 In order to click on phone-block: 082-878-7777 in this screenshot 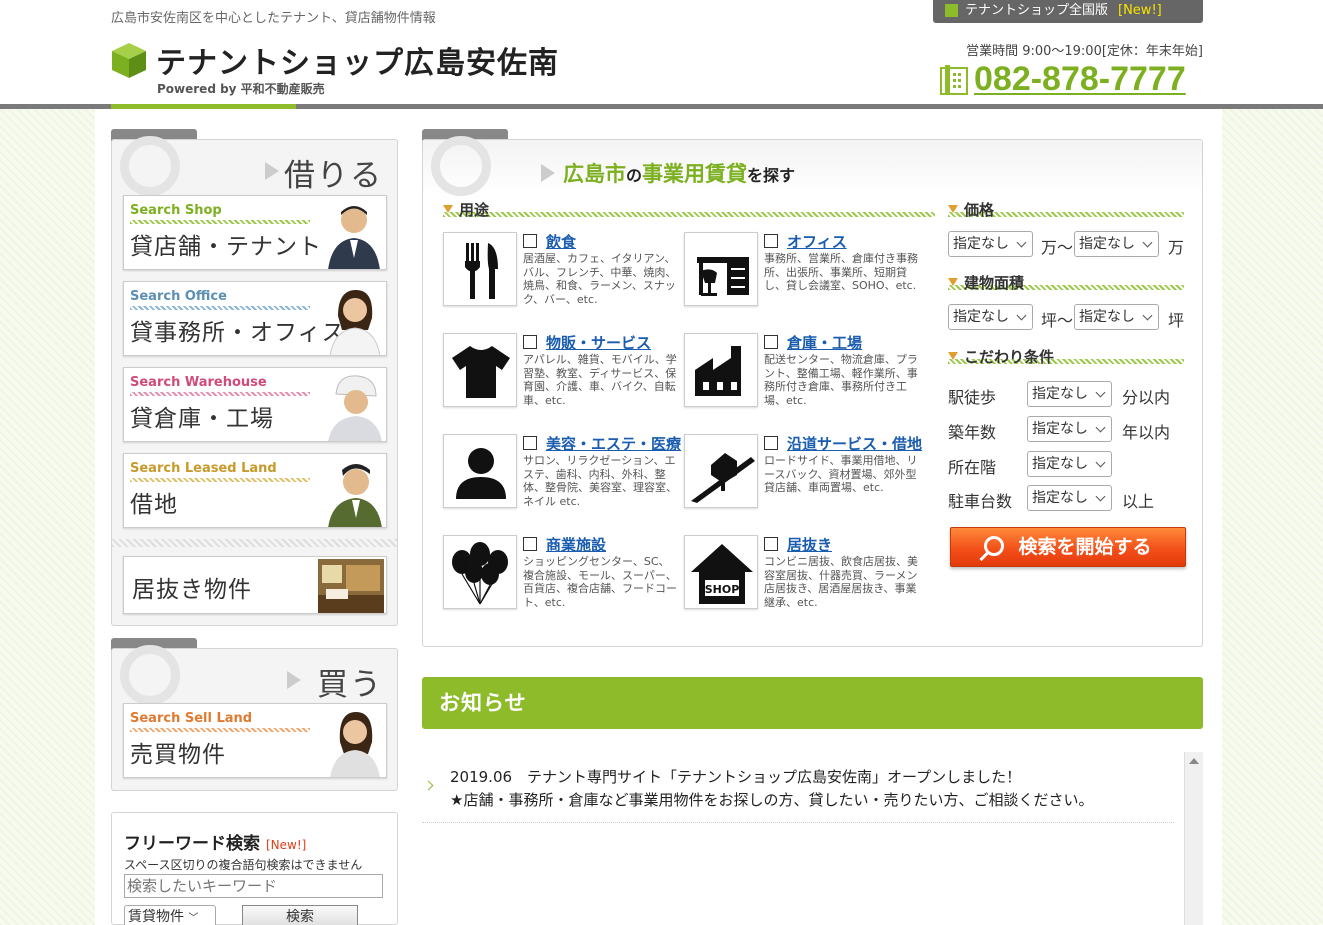, I will do `click(1063, 79)`.